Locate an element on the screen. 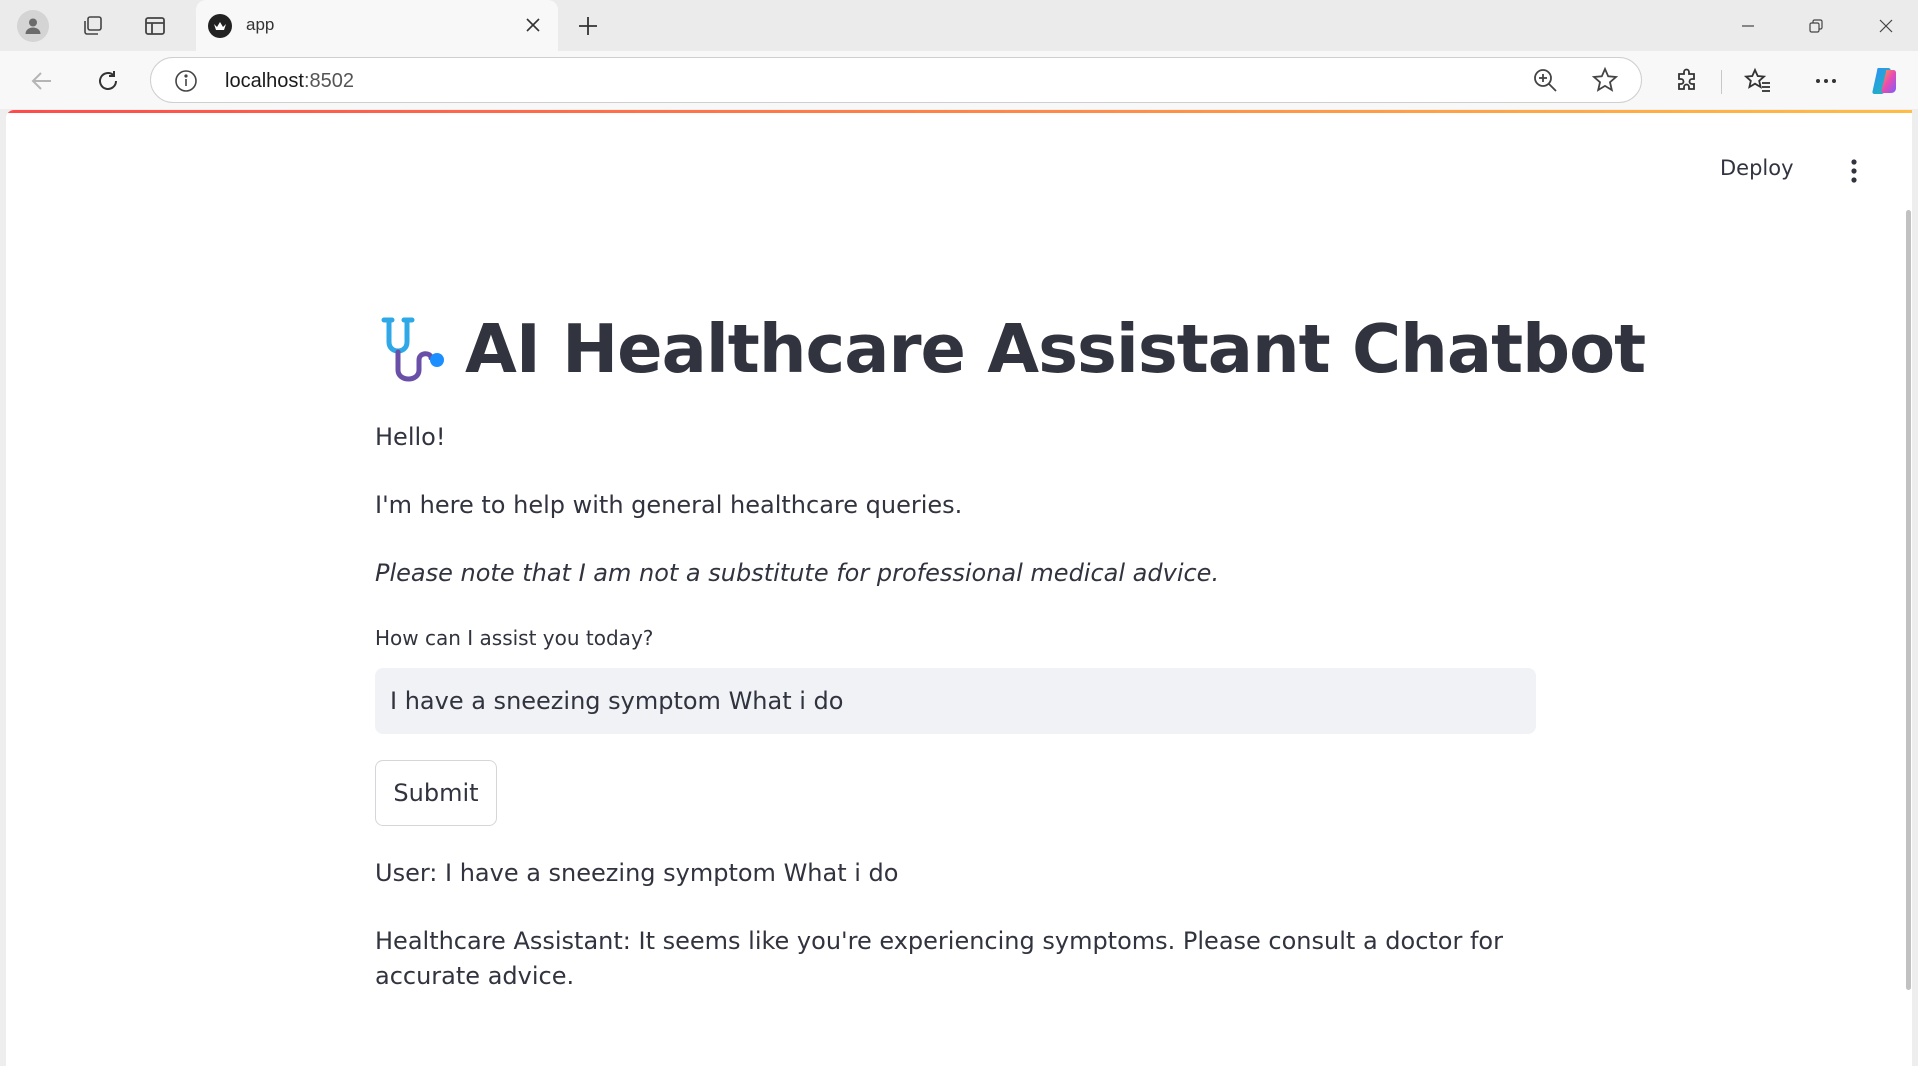 The image size is (1918, 1066). extensions-icon is located at coordinates (1686, 79).